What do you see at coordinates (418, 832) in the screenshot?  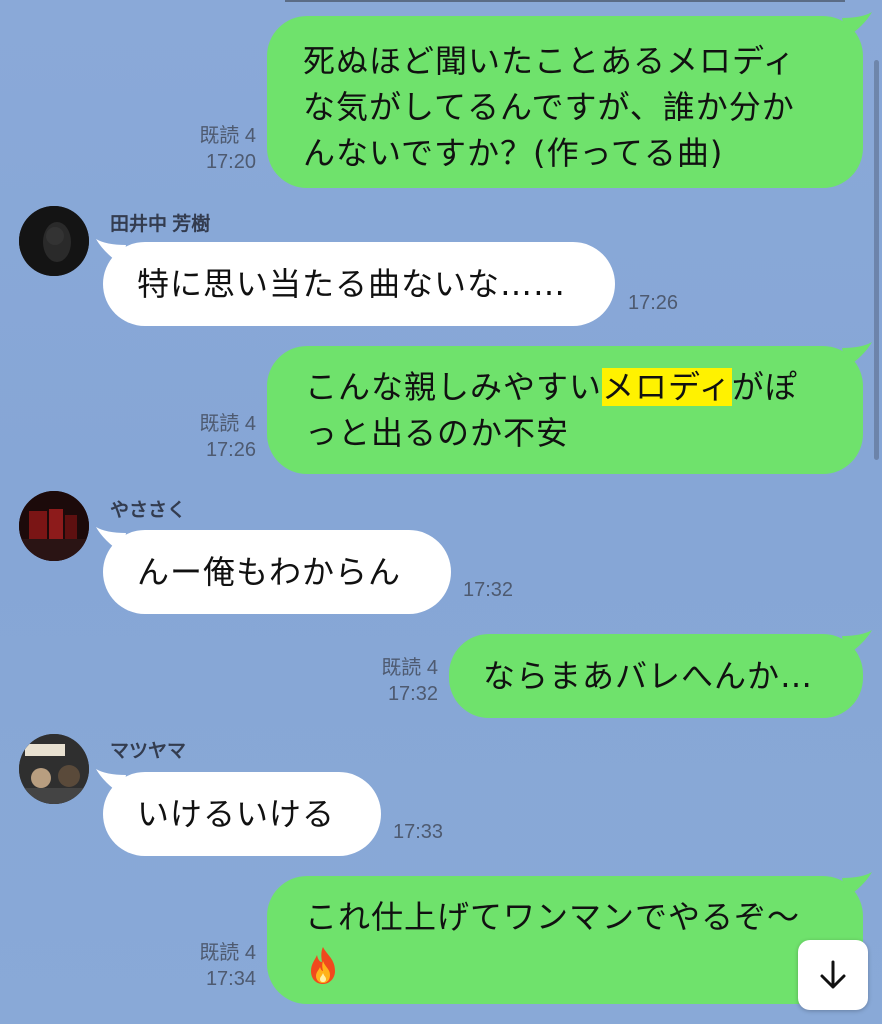 I see `timestamp: 17:33` at bounding box center [418, 832].